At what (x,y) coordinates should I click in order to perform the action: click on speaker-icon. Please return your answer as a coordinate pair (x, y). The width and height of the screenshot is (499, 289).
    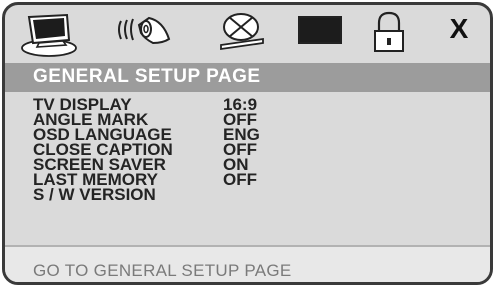
    Looking at the image, I should click on (144, 30).